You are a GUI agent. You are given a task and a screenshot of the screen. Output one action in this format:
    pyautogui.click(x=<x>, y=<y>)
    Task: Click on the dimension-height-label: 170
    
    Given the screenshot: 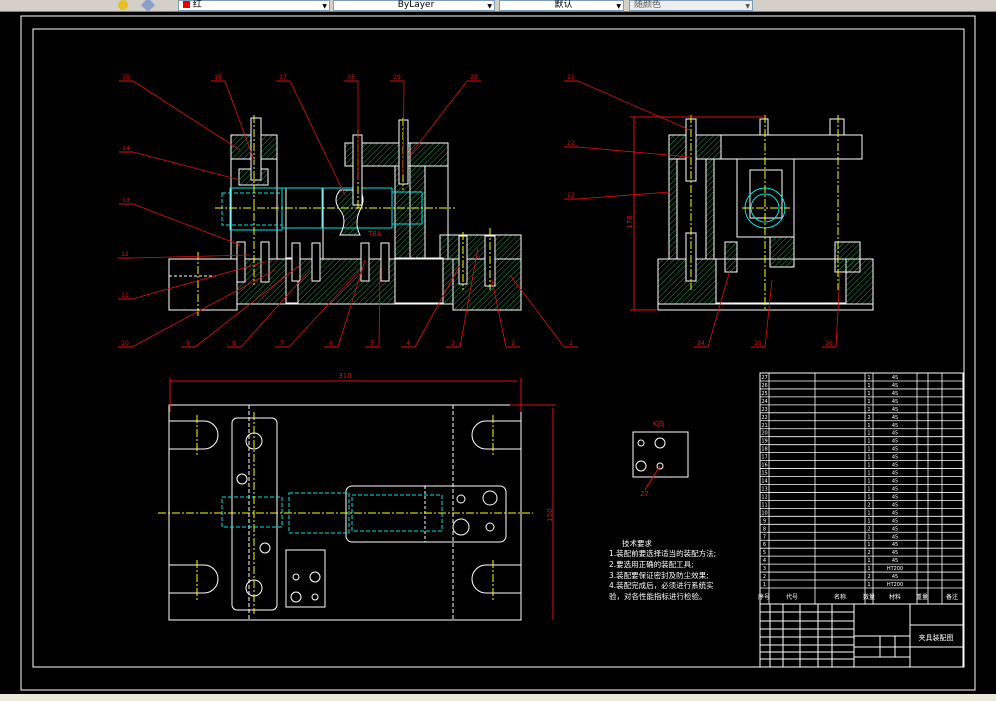 What is the action you would take?
    pyautogui.click(x=630, y=221)
    